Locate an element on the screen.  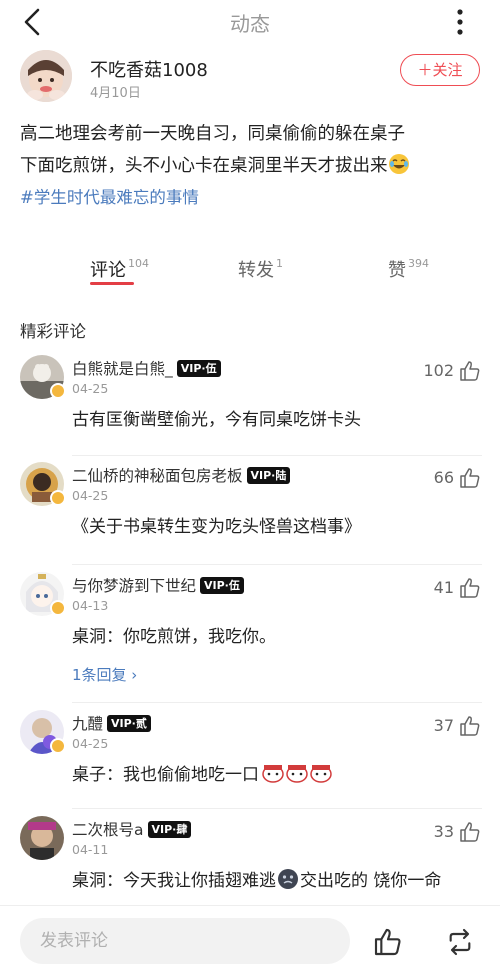
section-title: 精彩评论 is located at coordinates (53, 331).